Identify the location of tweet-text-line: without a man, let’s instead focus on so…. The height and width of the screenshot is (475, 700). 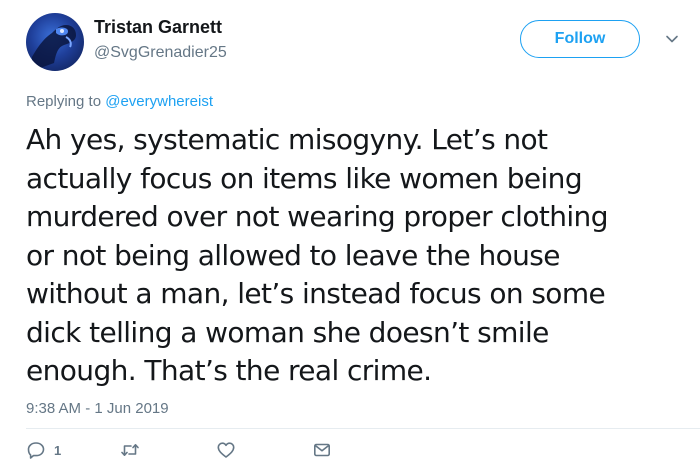
(316, 293).